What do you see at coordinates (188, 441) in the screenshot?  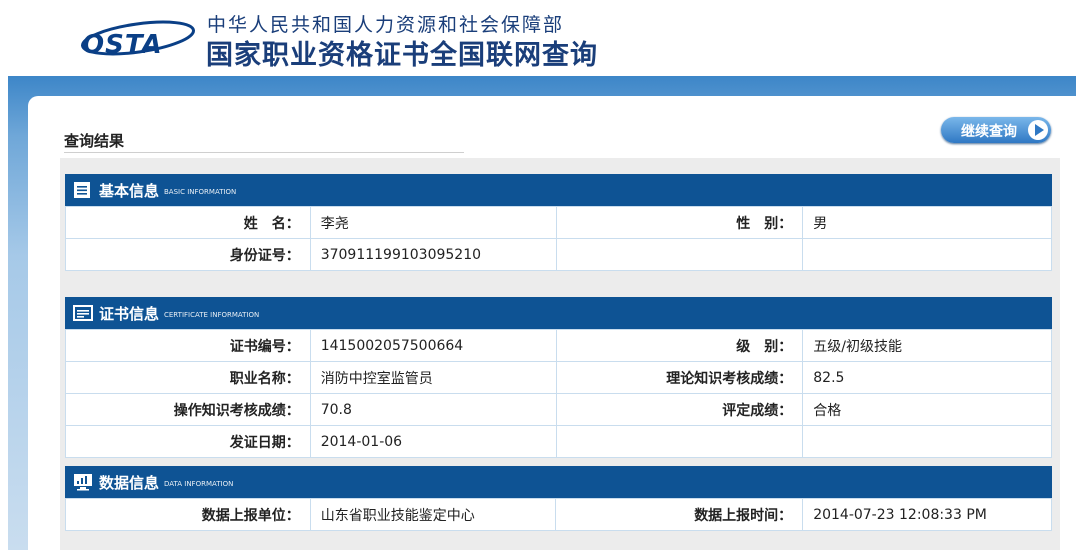 I see `issue-date-label: 发证日期：` at bounding box center [188, 441].